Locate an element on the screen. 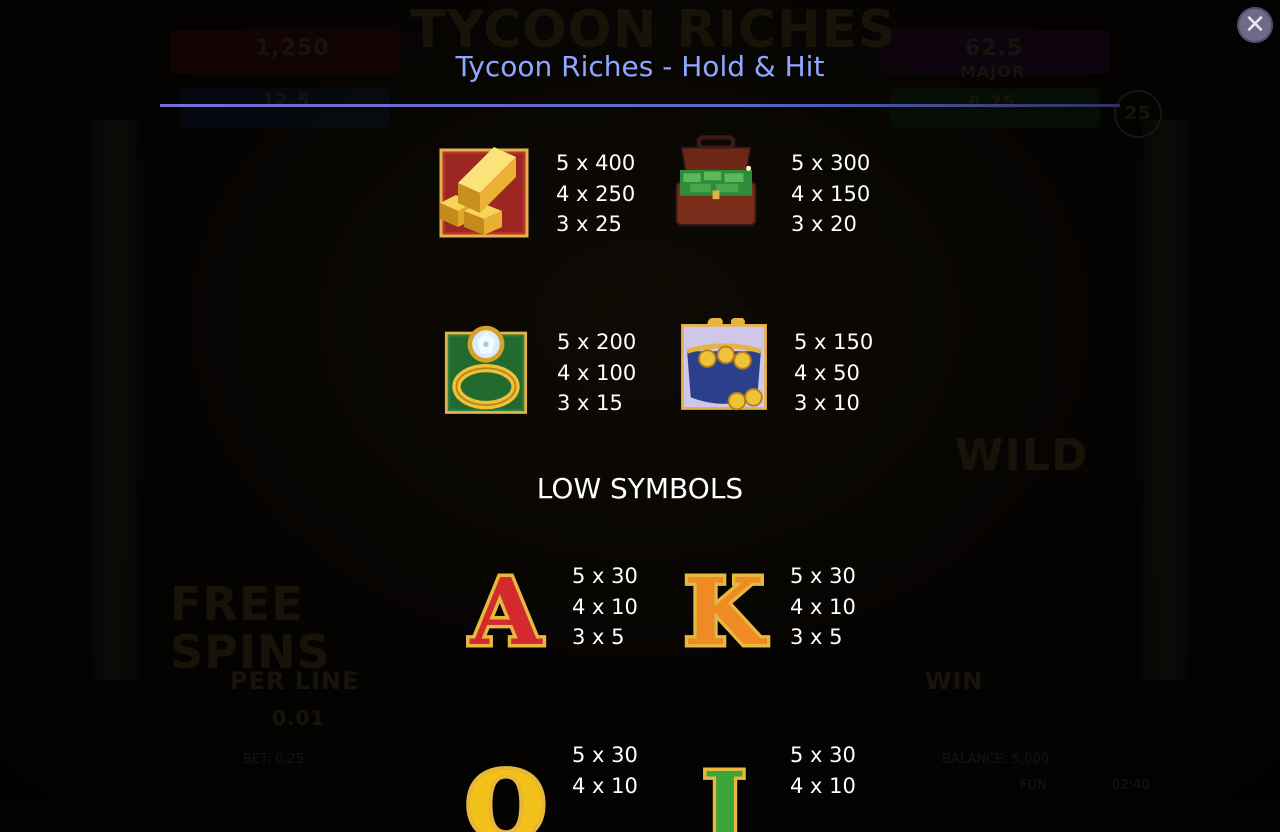 Image resolution: width=1280 pixels, height=832 pixels. close-icon: ✕ is located at coordinates (1255, 25).